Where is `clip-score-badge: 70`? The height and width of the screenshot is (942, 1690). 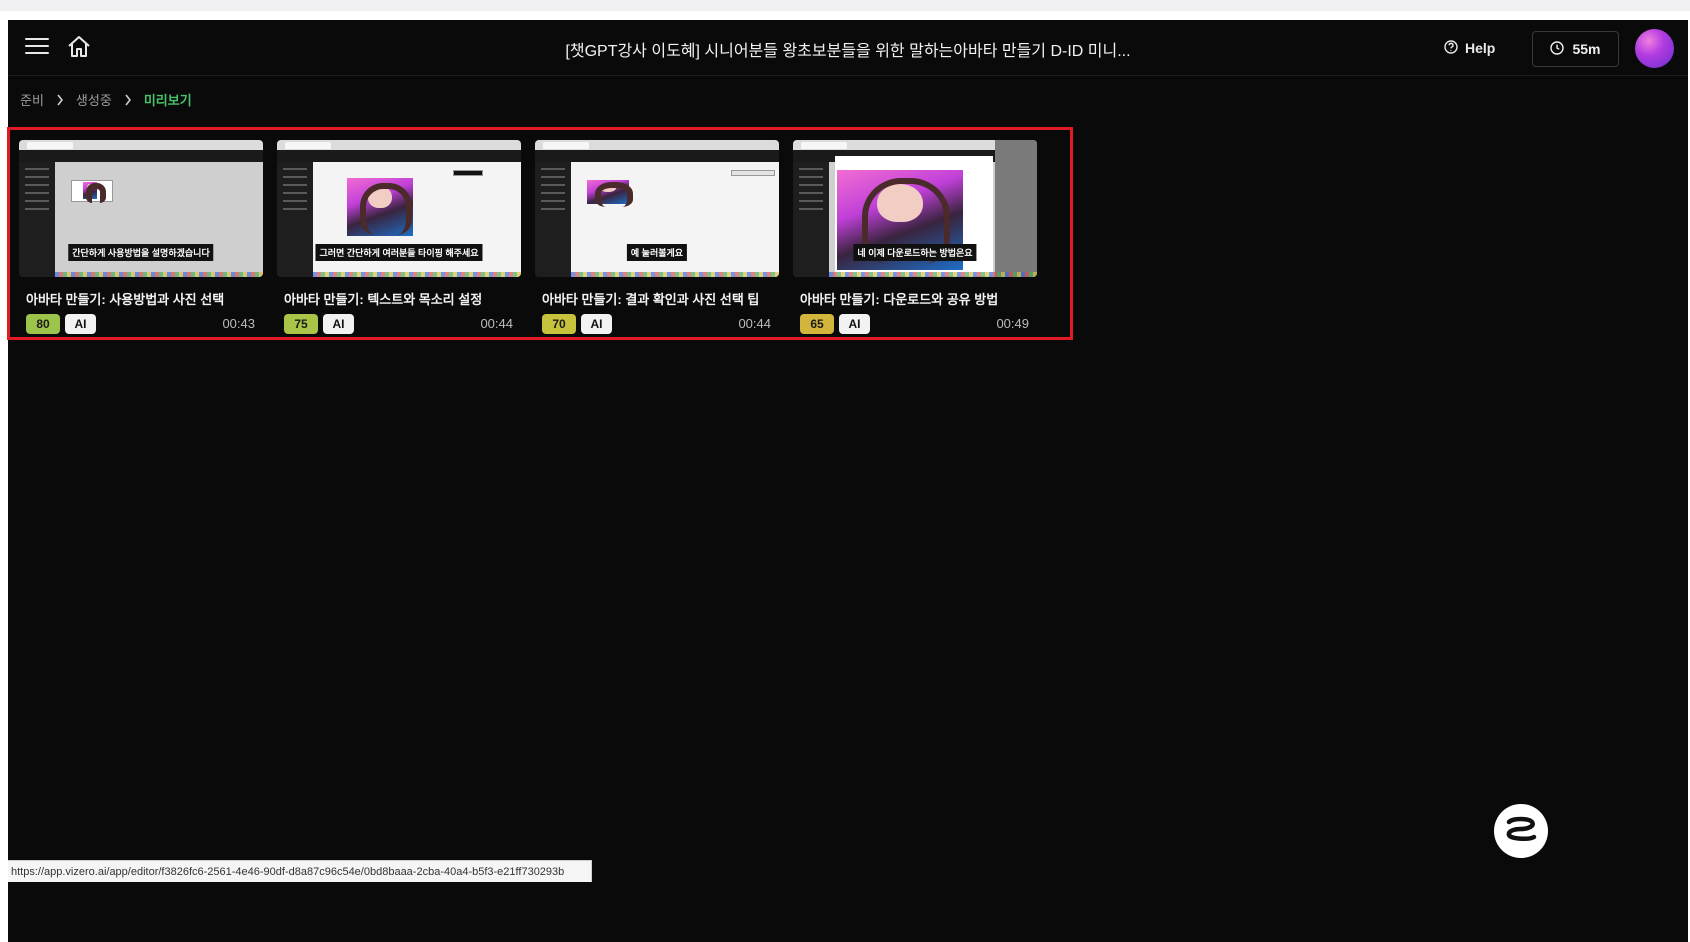
clip-score-badge: 70 is located at coordinates (559, 324).